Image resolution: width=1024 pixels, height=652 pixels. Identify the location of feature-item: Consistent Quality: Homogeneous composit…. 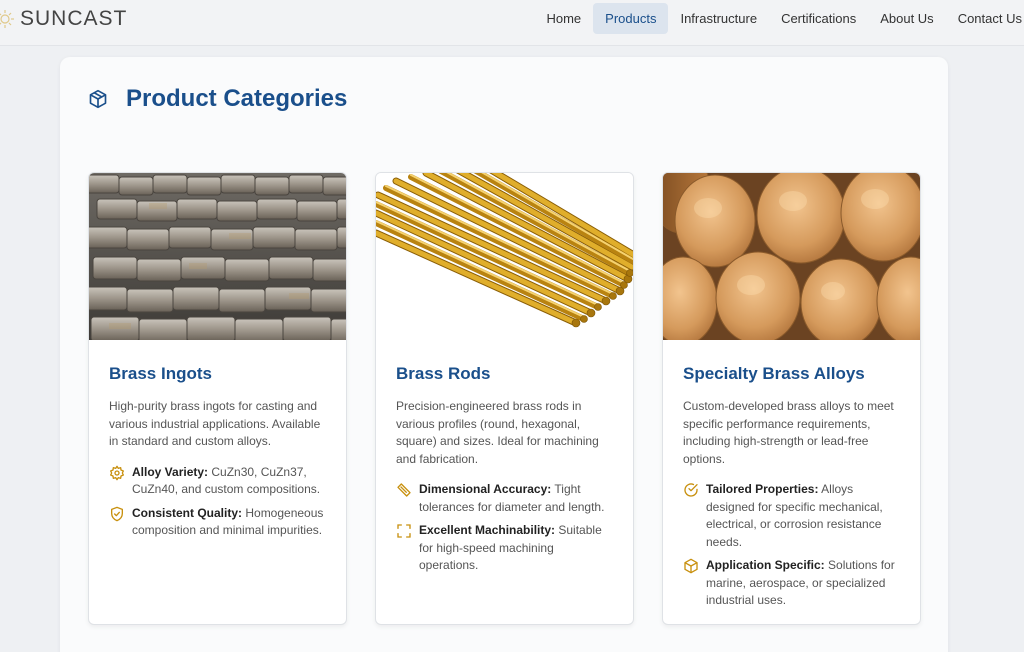
(217, 522).